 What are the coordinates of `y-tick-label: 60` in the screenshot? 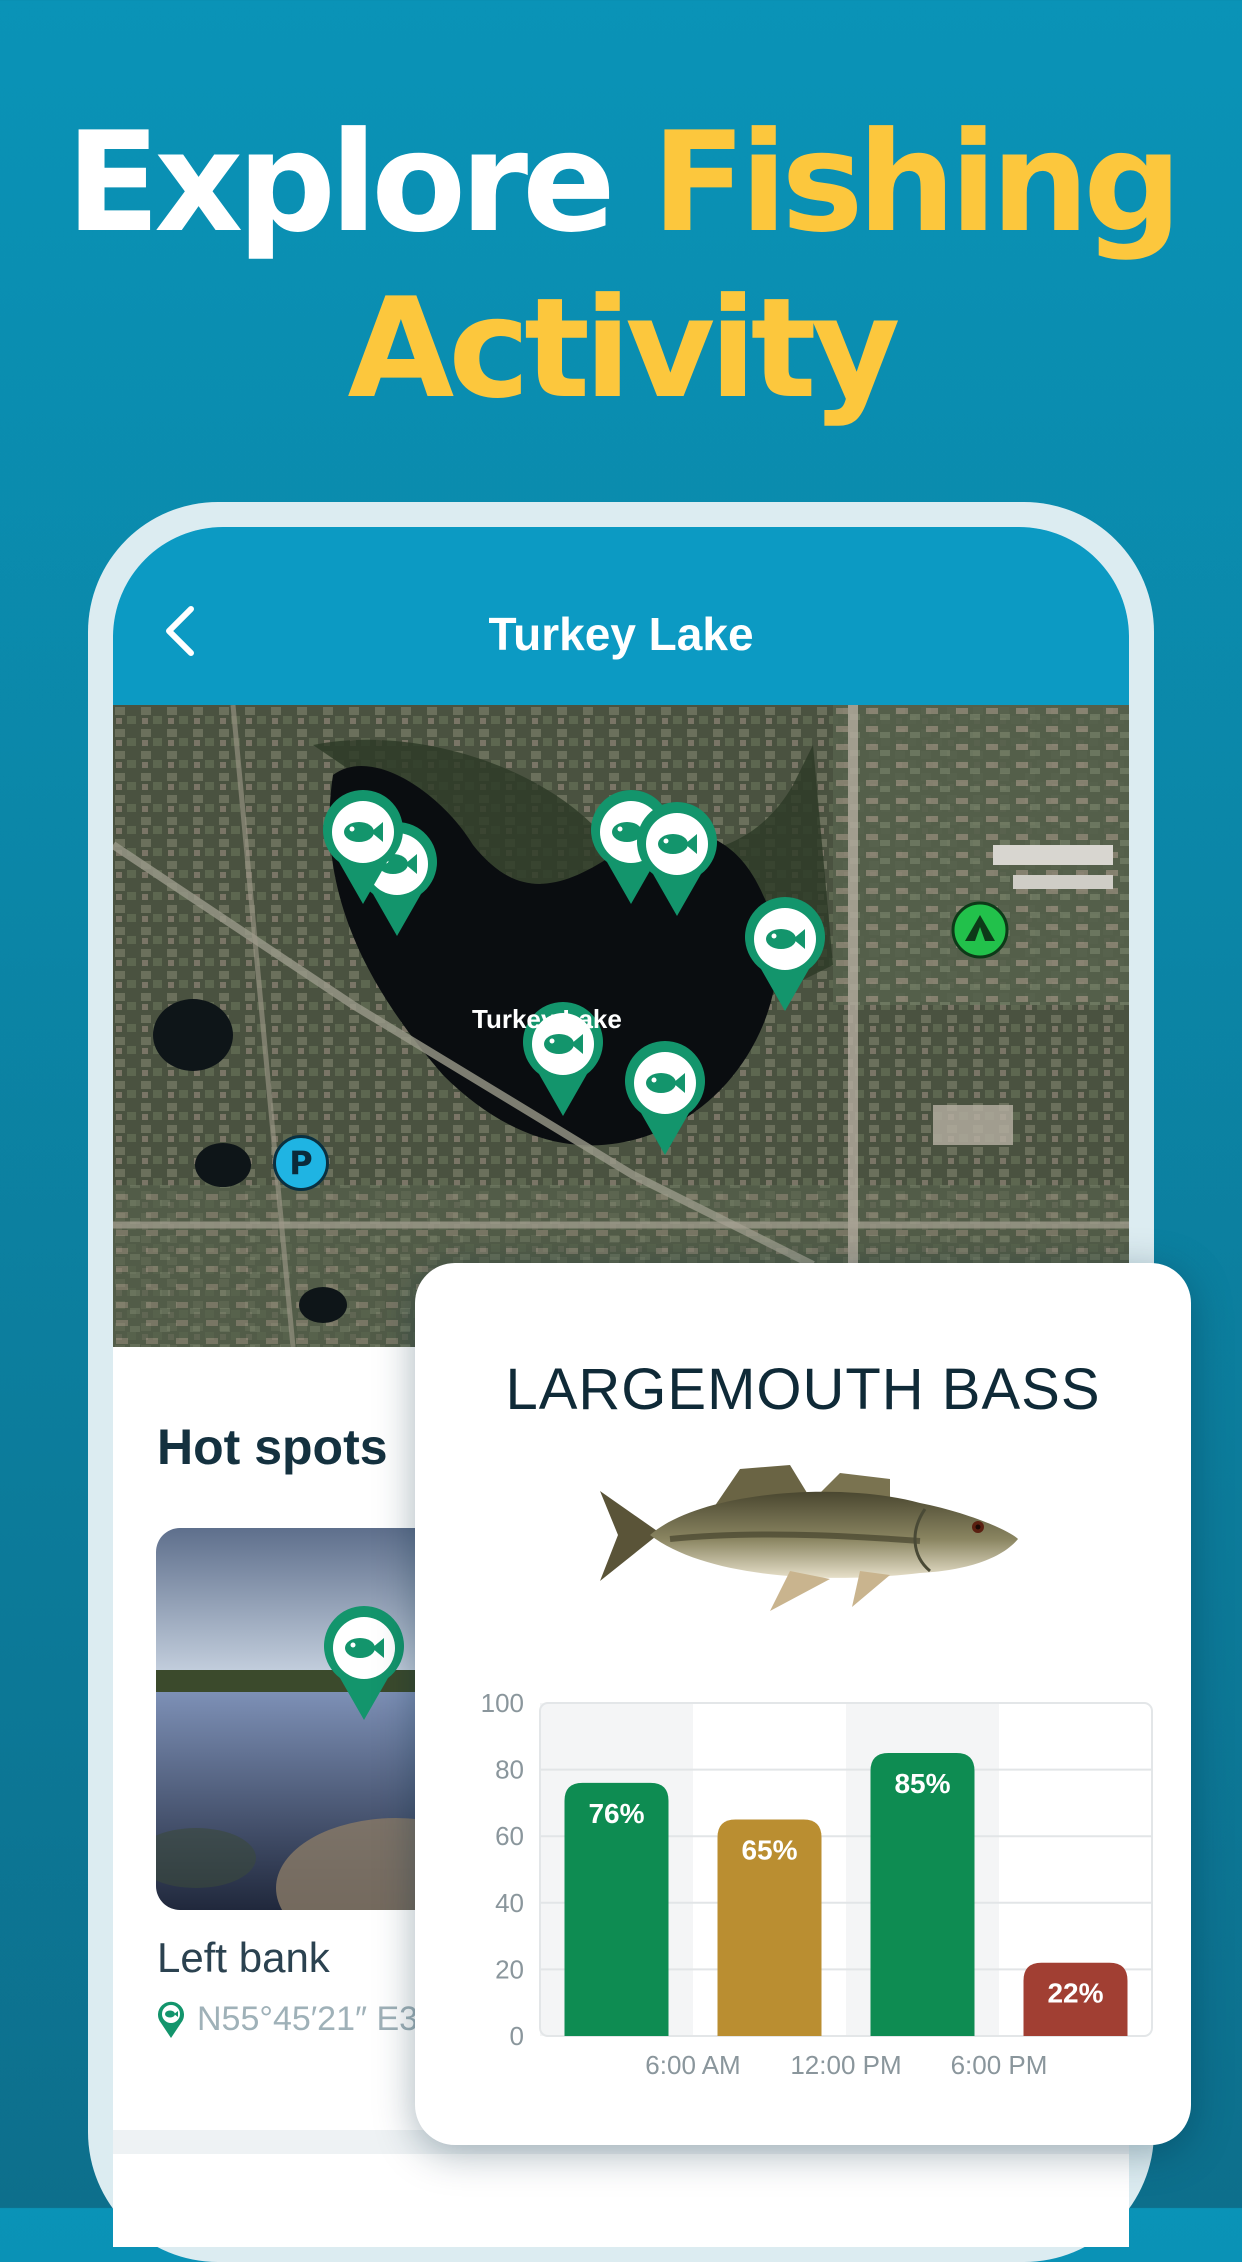 It's located at (509, 1836).